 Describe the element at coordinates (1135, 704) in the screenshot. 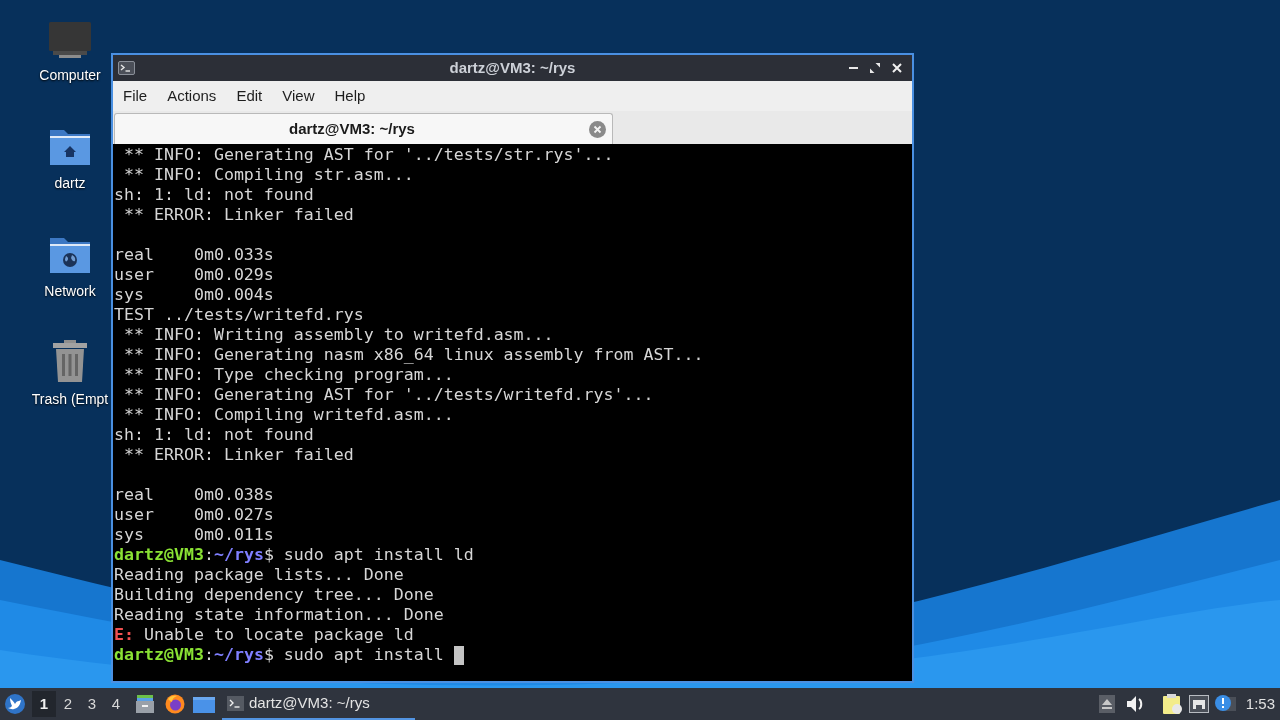

I see `volume-icon` at that location.